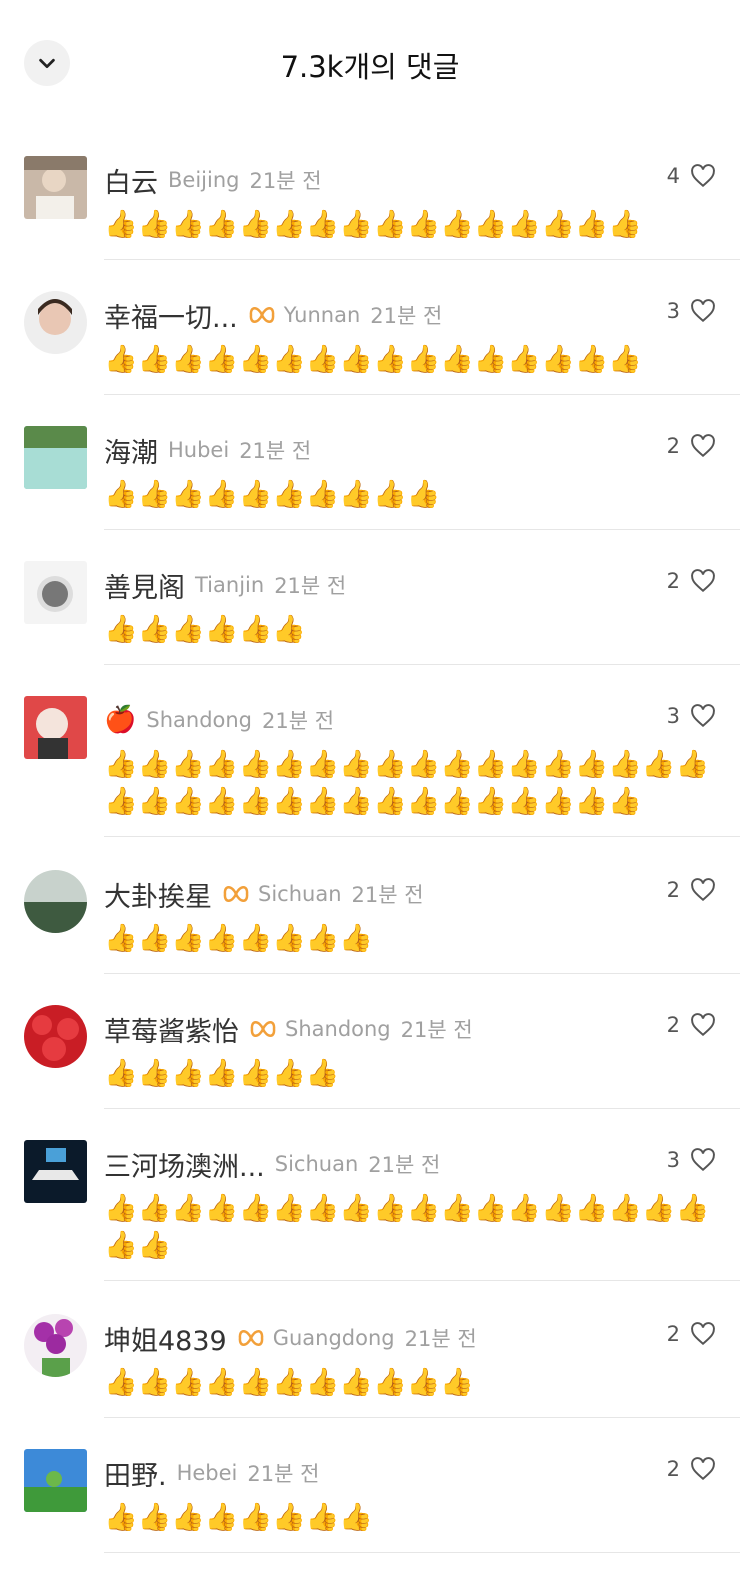 The height and width of the screenshot is (1593, 740). I want to click on comment-text: 👍👍👍👍👍👍👍👍👍👍👍👍👍👍👍👍👍👍👍👍👍👍👍👍👍👍👍👍👍👍👍👍👍👍, so click(407, 783).